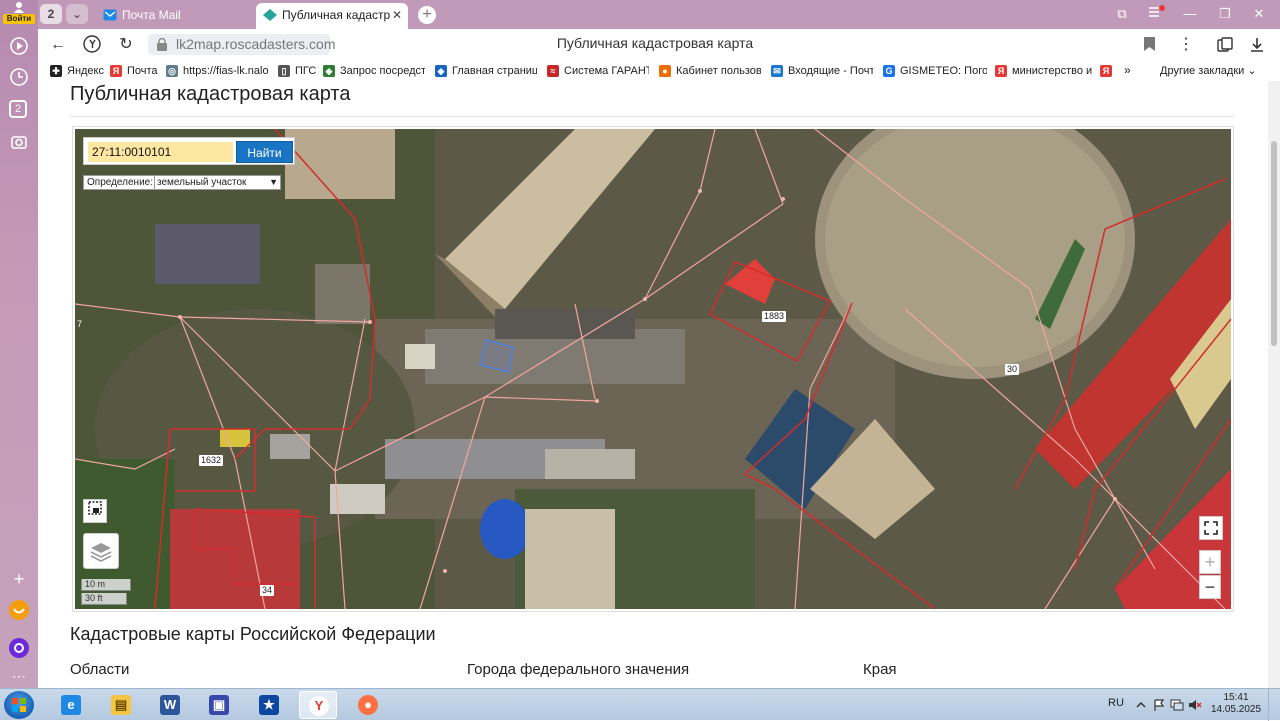 This screenshot has height=721, width=1280. I want to click on add-panel-icon: +, so click(19, 579).